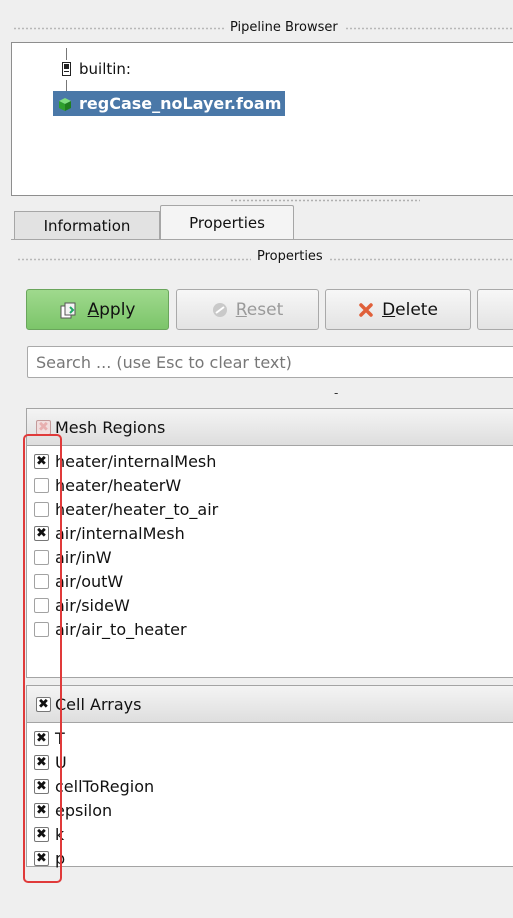 This screenshot has height=918, width=513. What do you see at coordinates (92, 605) in the screenshot?
I see `mesh-region-item-label: air/sideW` at bounding box center [92, 605].